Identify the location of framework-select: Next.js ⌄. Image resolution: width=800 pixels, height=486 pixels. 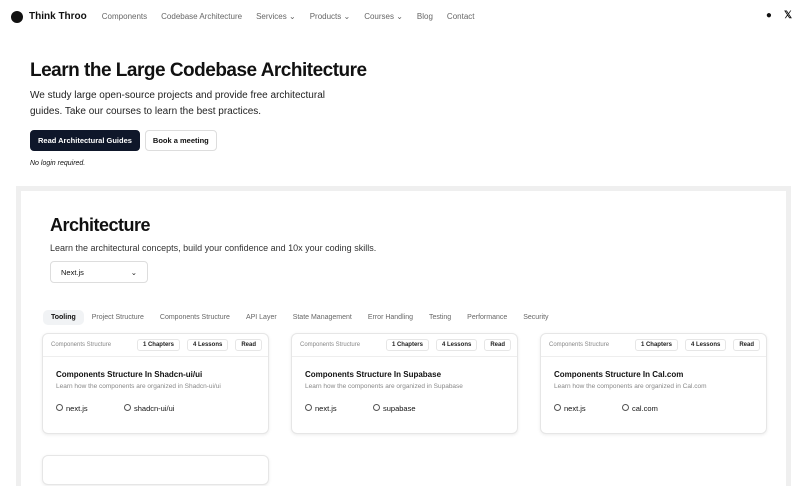
(99, 272).